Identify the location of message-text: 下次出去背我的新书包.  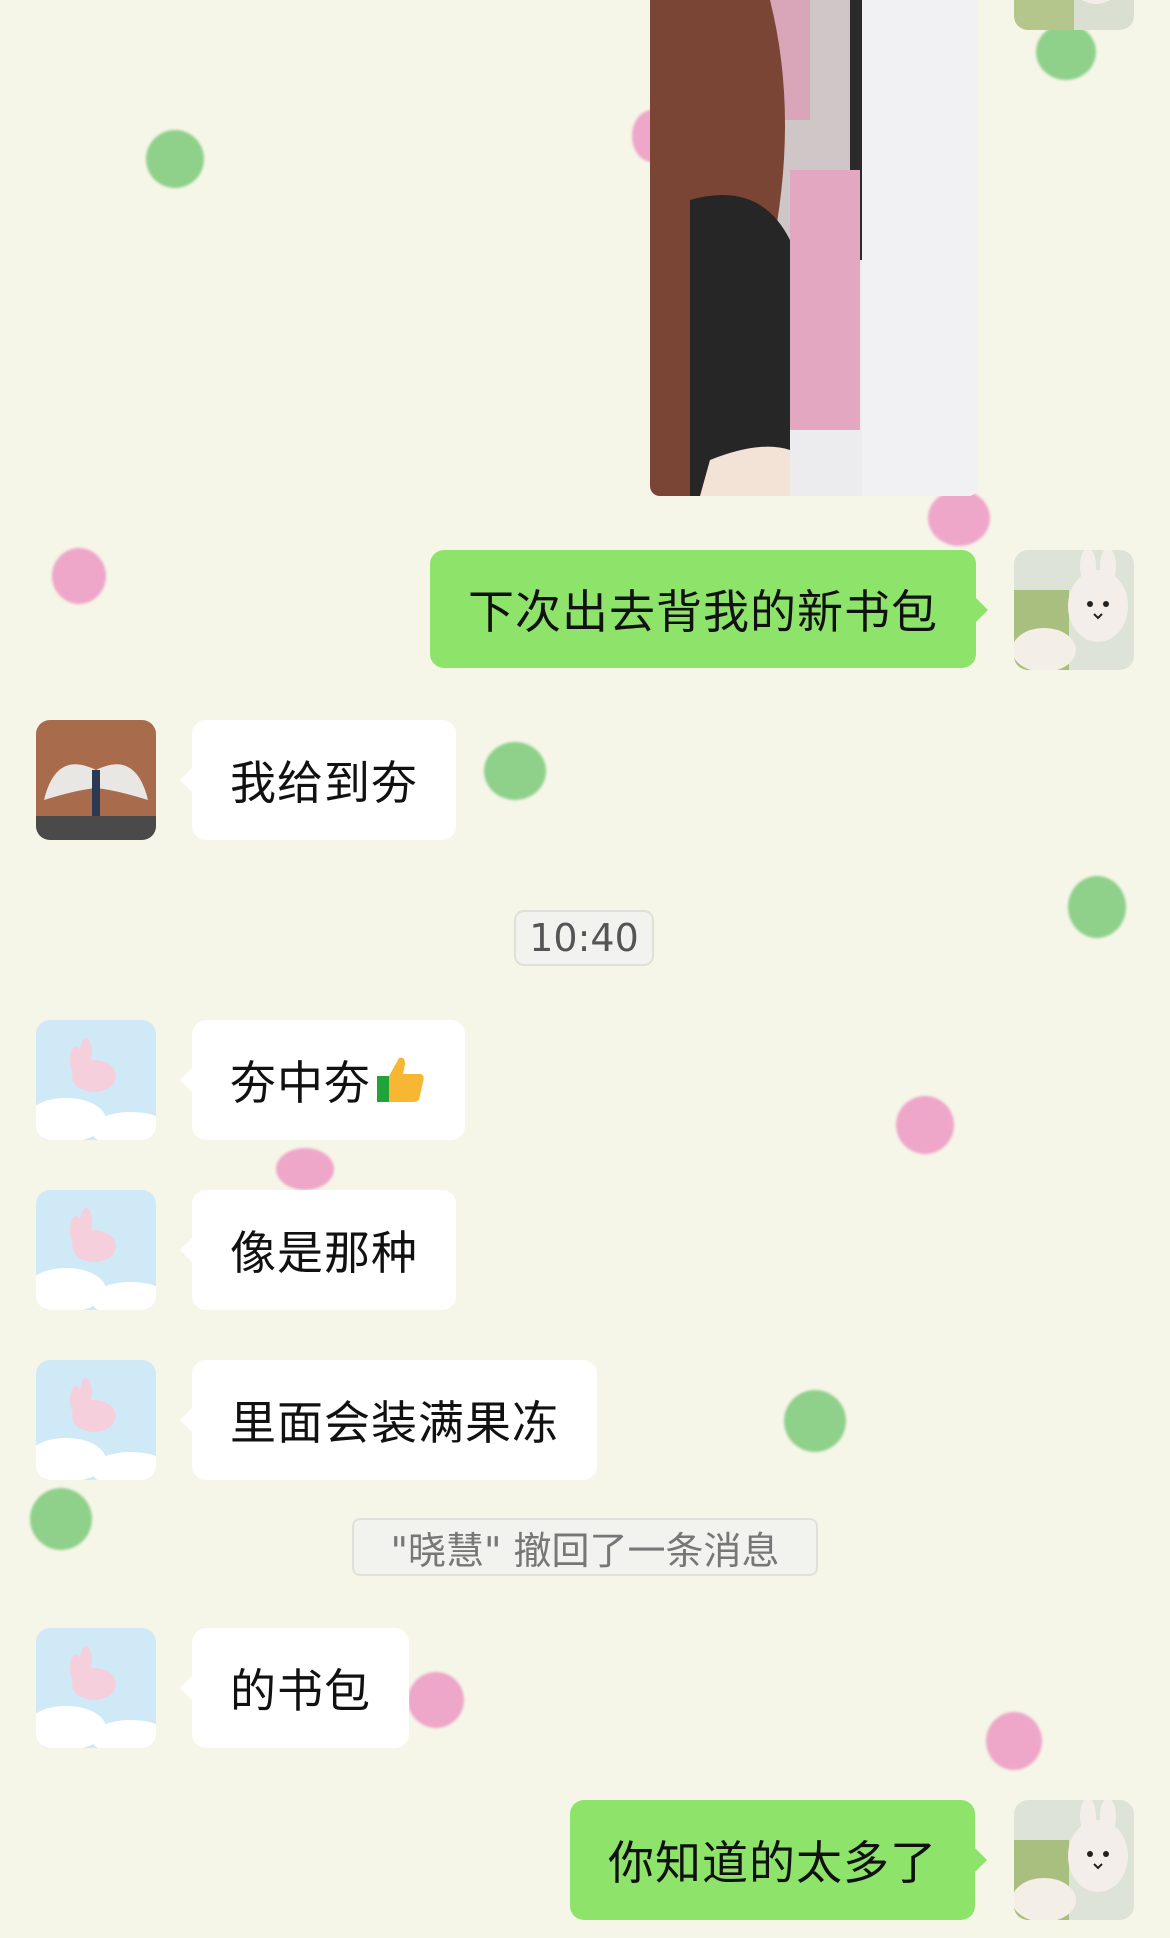
(703, 612).